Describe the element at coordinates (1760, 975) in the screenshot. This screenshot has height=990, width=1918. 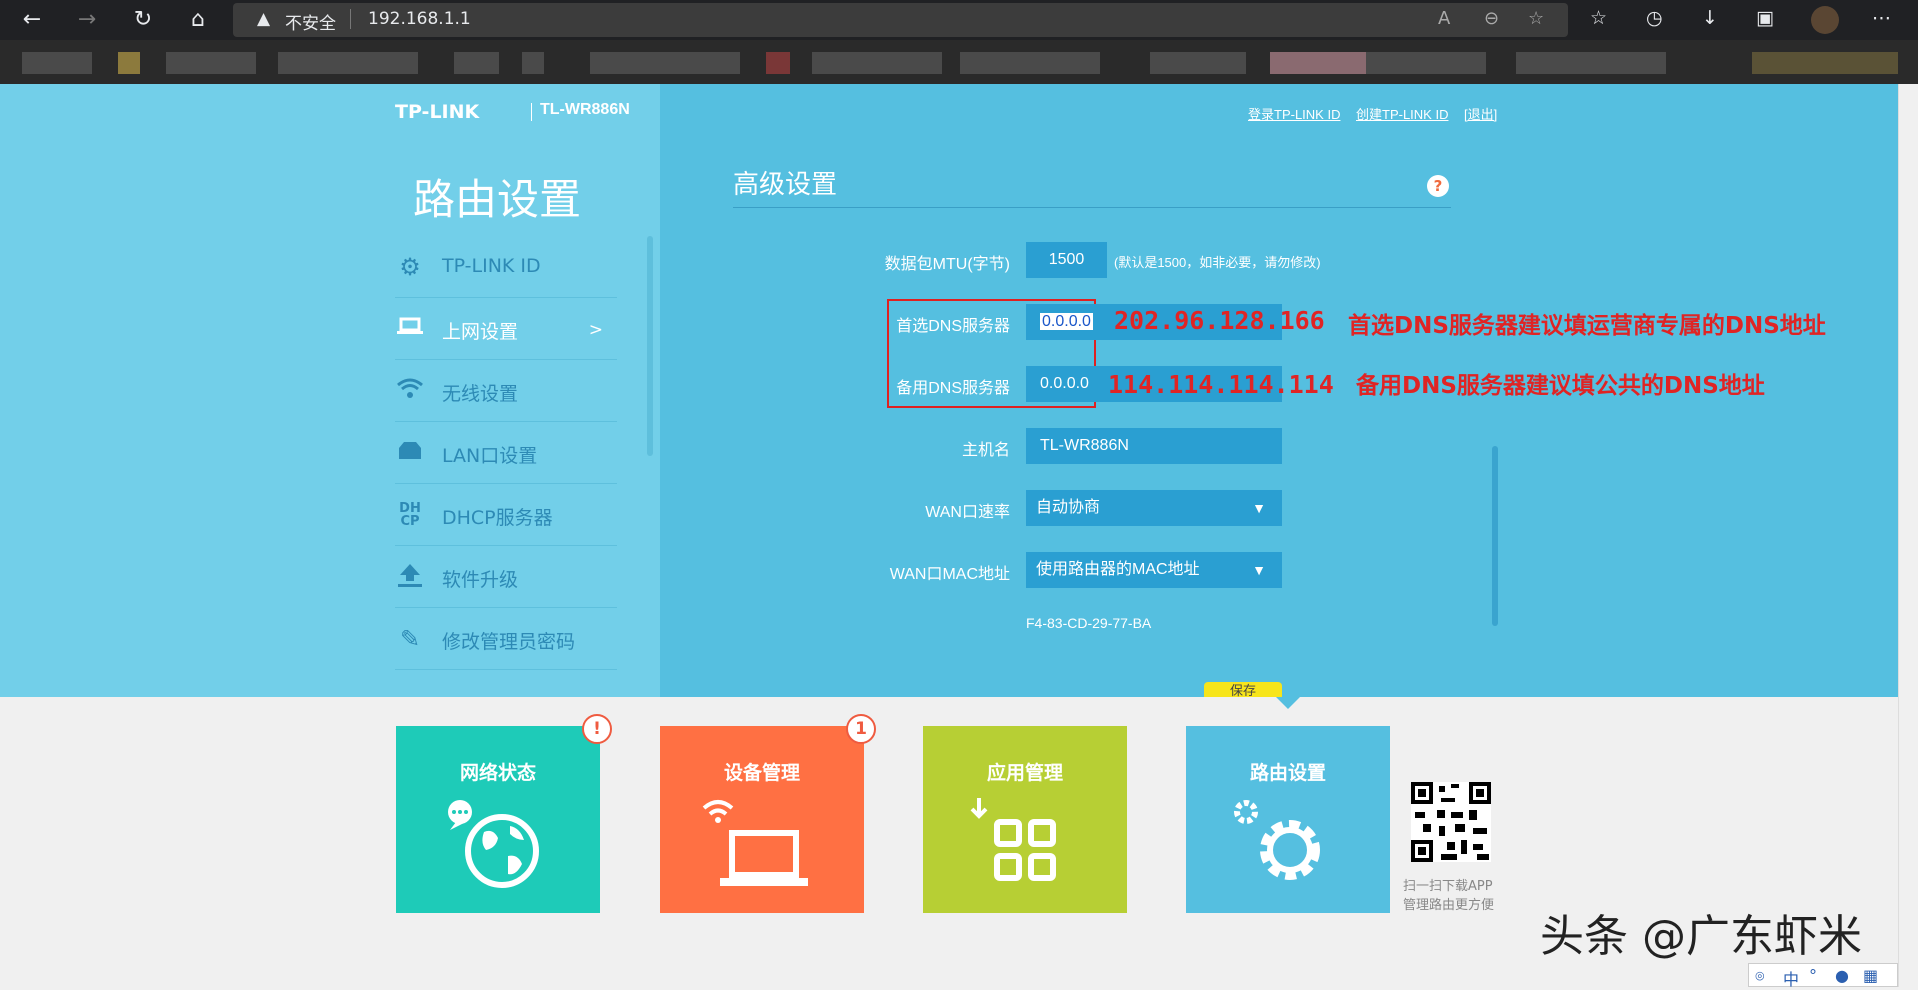
I see `ime-logo-icon: ◎` at that location.